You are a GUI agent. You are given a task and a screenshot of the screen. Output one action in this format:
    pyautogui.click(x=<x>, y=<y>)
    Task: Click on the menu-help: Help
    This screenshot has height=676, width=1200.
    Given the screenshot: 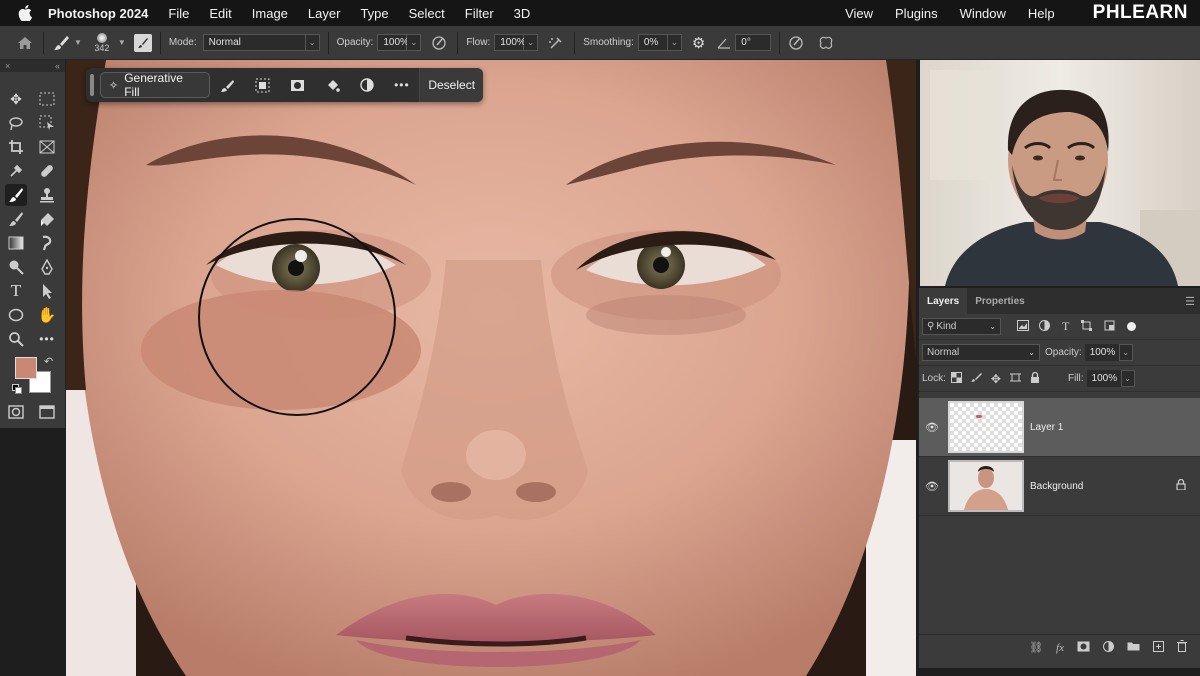 What is the action you would take?
    pyautogui.click(x=1041, y=13)
    